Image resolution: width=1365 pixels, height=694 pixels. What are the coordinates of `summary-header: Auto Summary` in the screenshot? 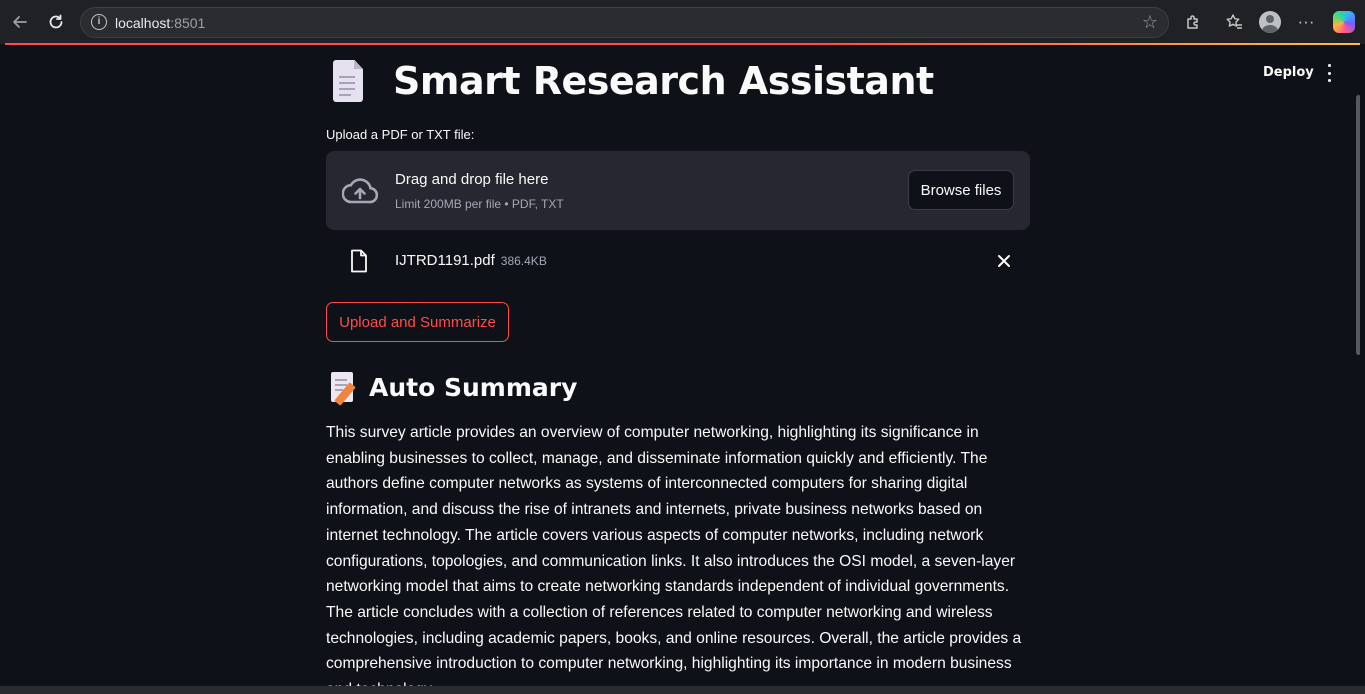 It's located at (454, 387).